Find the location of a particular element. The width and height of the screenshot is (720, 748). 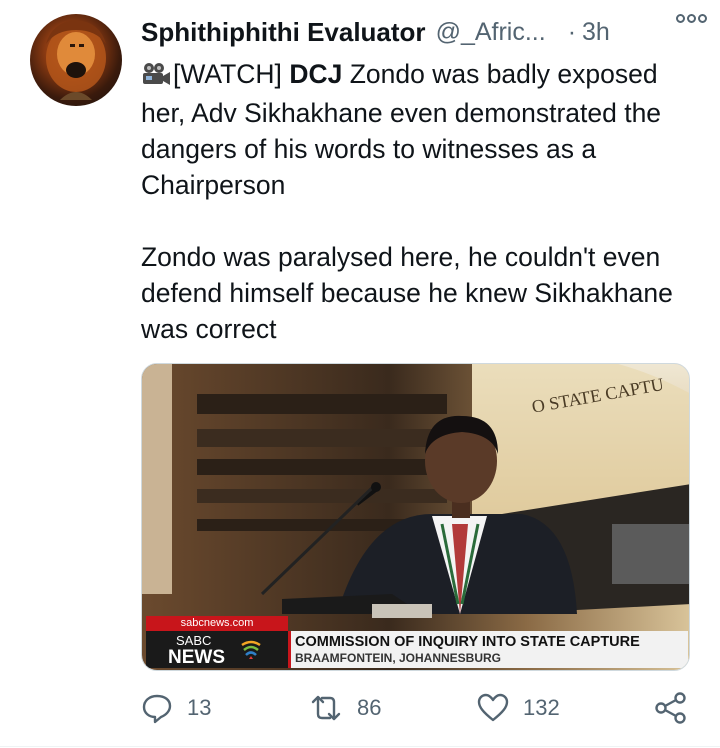

retweet-count: 86 is located at coordinates (369, 707).